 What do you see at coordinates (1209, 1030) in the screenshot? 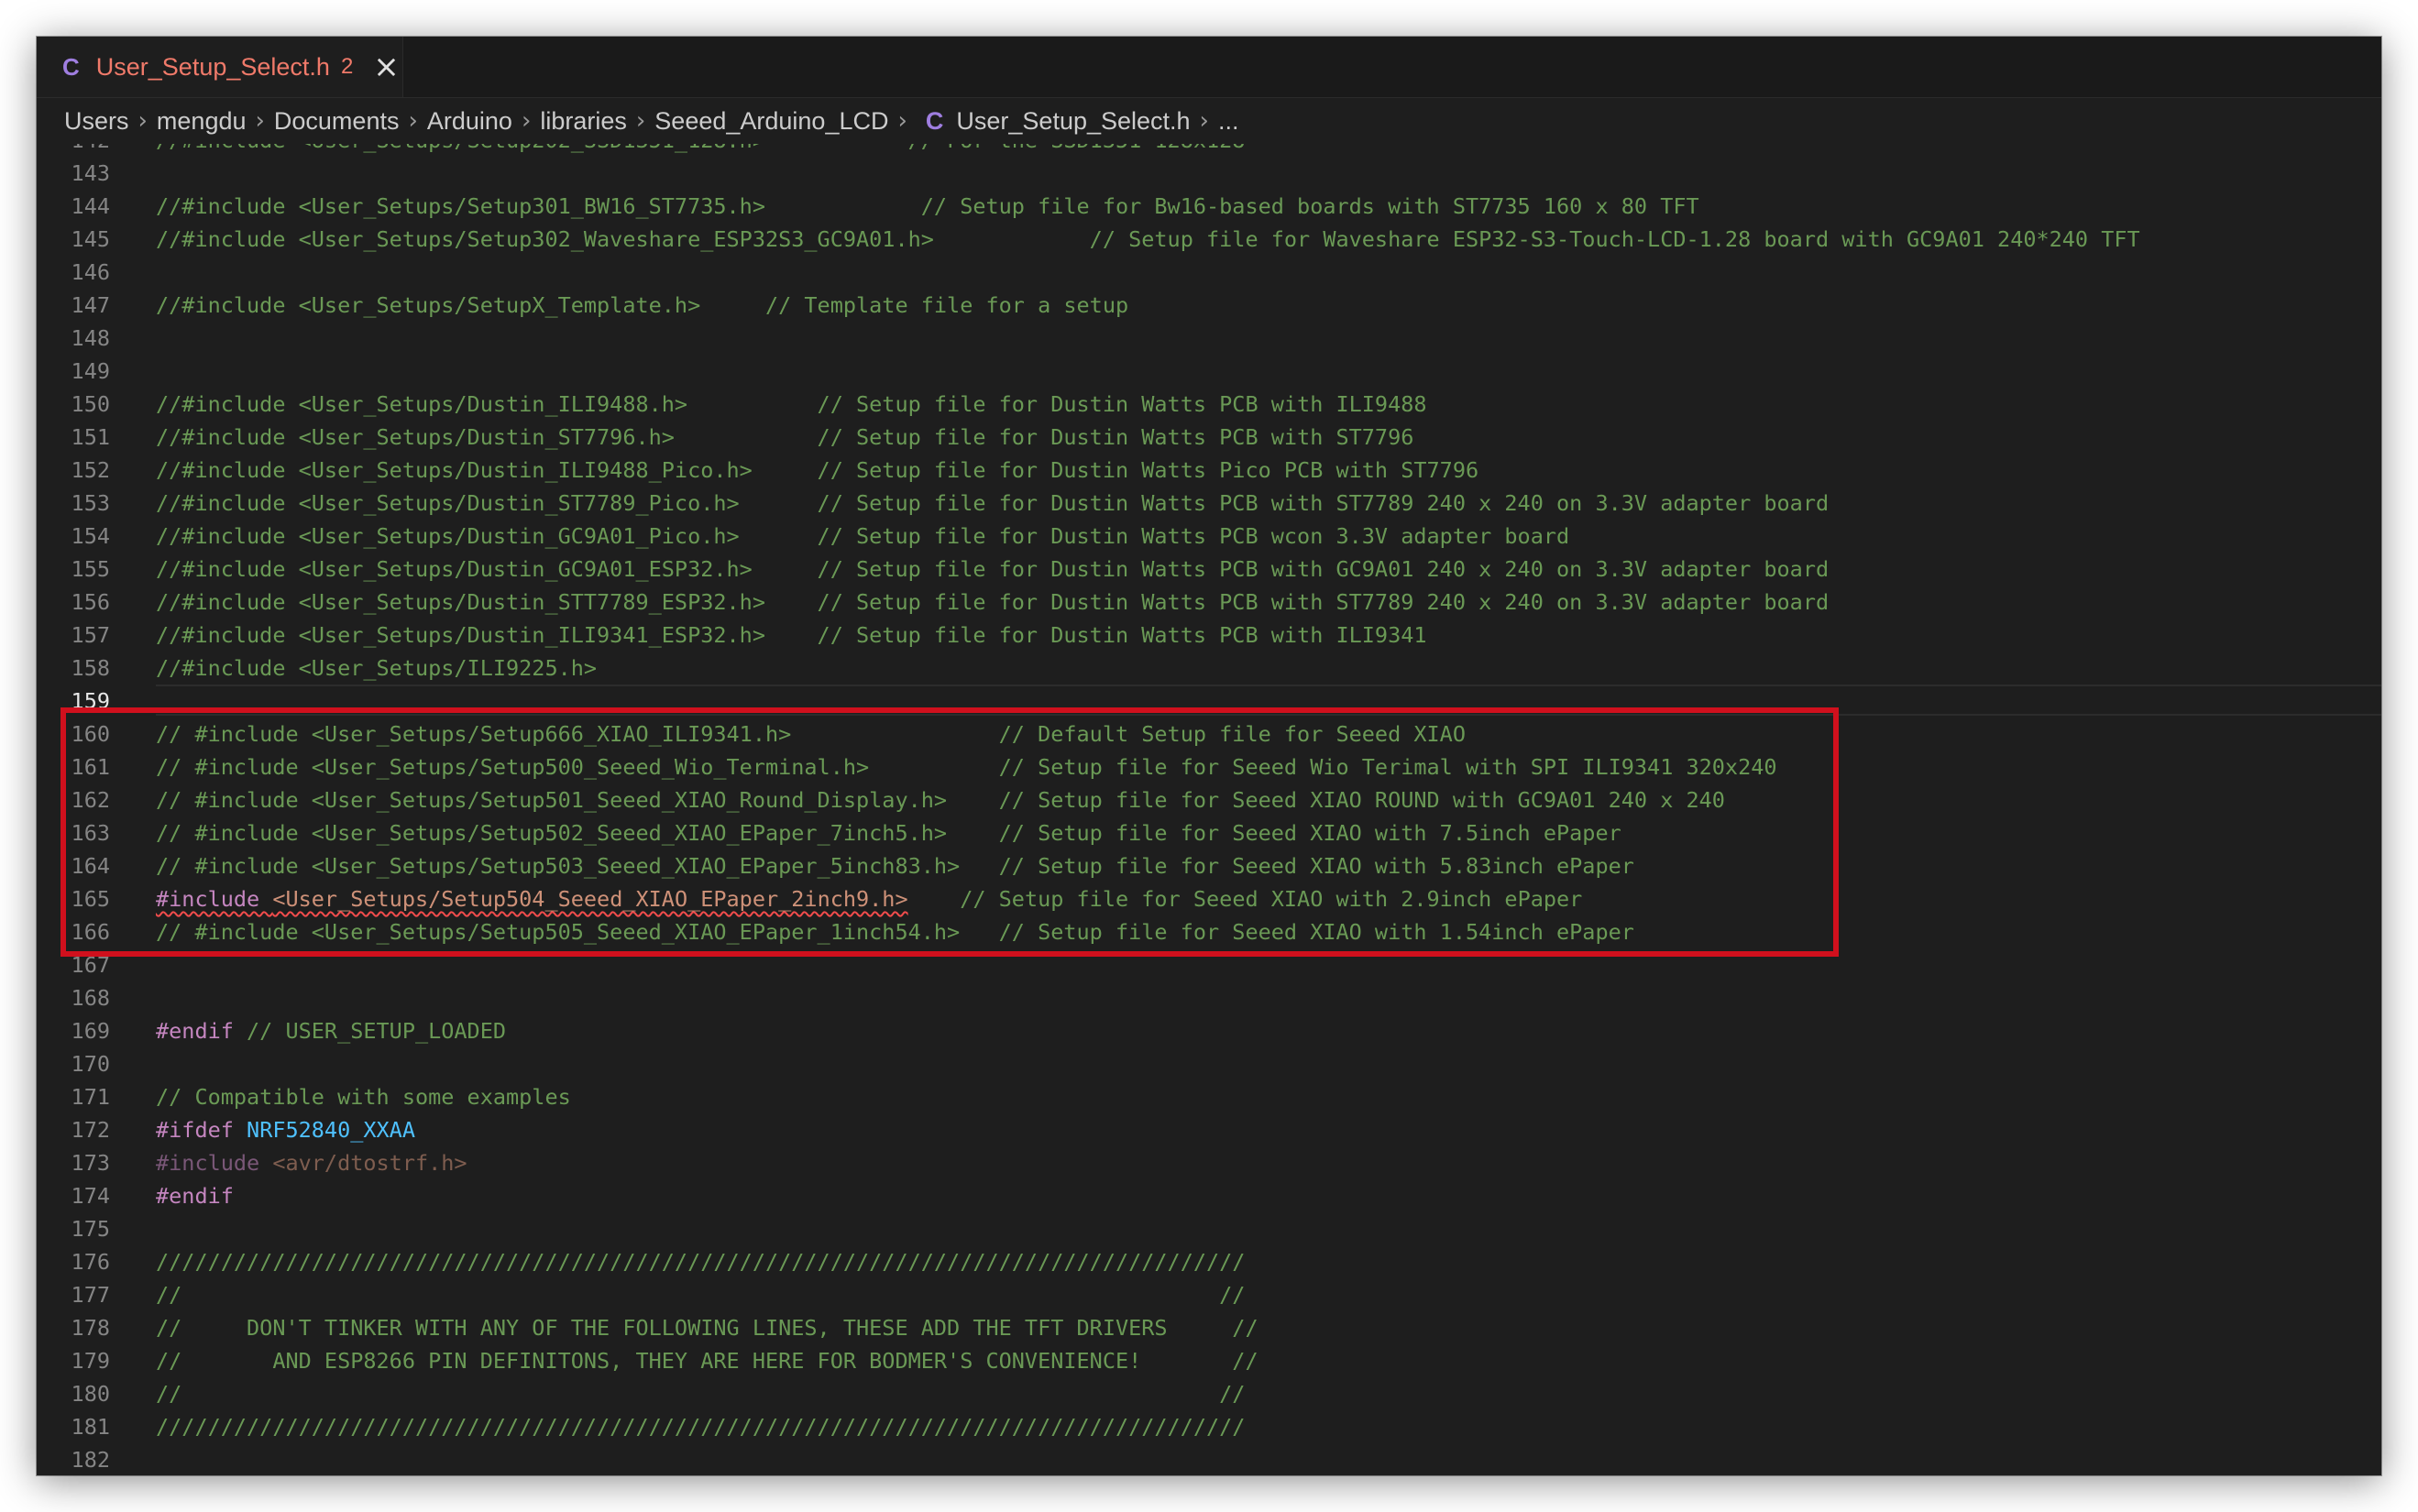
I see `code-line: 169 #endif // USER_SETUP_LOADED` at bounding box center [1209, 1030].